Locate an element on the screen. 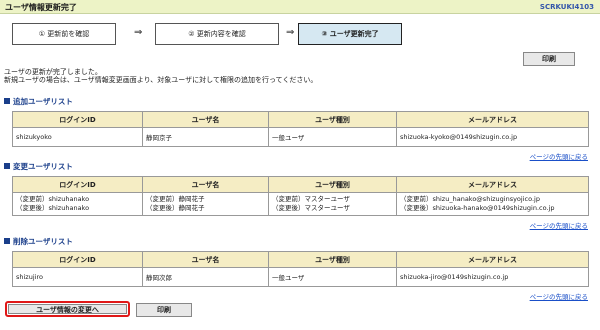 The image size is (600, 330). cell-email: shizuoka-kyoko@0149shizugin.co.jp is located at coordinates (492, 137).